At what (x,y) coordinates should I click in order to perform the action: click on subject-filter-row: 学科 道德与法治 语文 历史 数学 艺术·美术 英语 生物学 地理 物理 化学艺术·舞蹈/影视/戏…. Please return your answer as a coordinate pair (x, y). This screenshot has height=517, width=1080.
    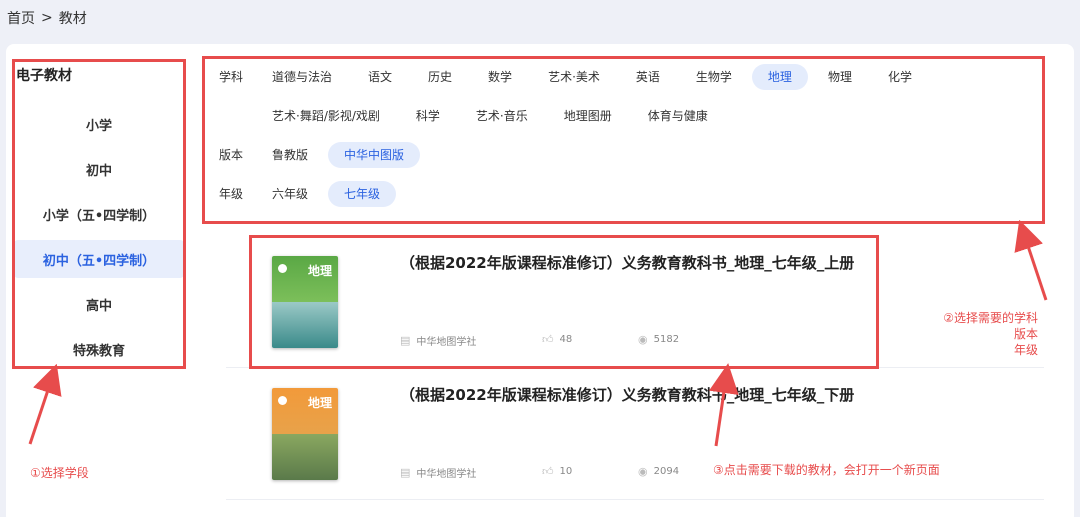
    Looking at the image, I should click on (623, 103).